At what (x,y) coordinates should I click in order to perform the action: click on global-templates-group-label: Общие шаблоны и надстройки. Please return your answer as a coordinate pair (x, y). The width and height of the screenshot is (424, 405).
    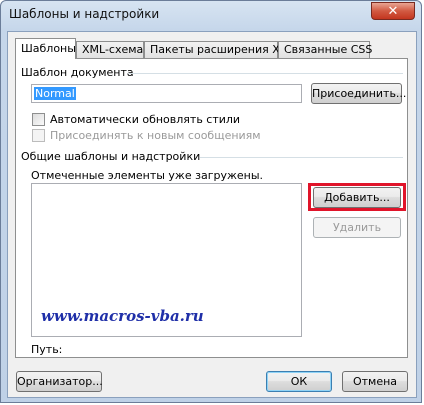
    Looking at the image, I should click on (111, 156).